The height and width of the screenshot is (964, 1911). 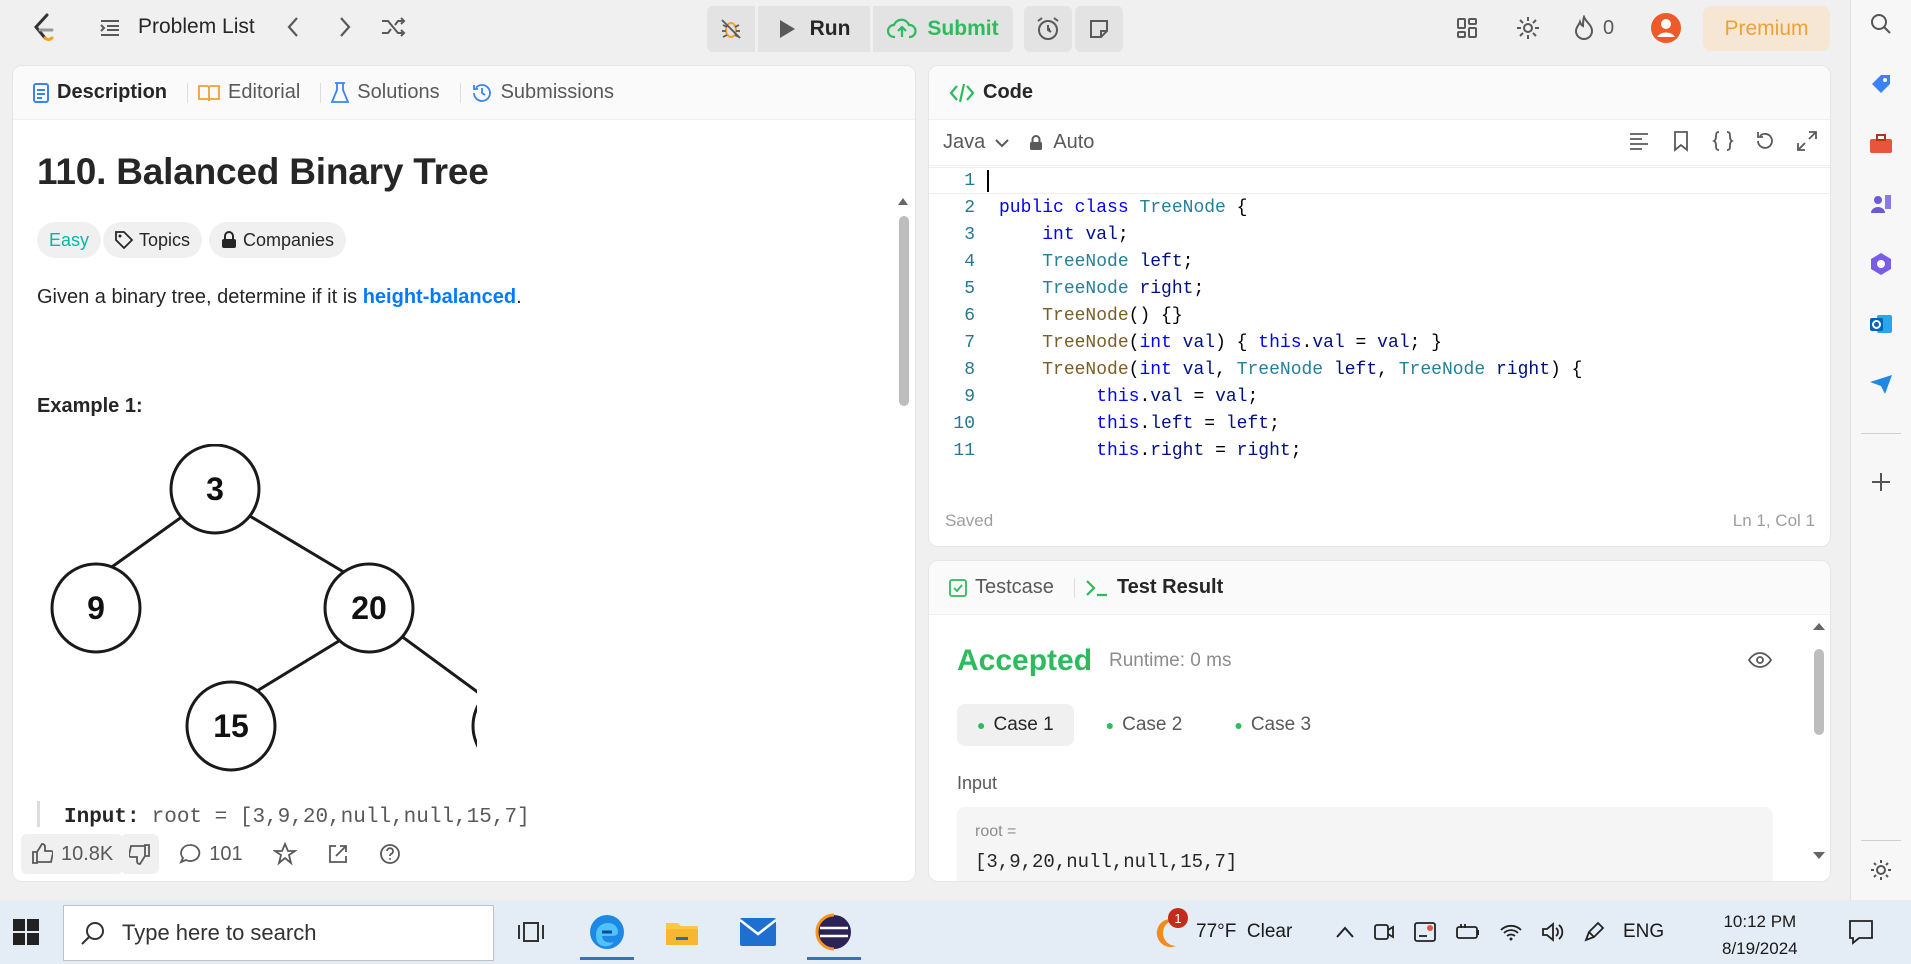 I want to click on app-tray-icon, so click(x=1425, y=932).